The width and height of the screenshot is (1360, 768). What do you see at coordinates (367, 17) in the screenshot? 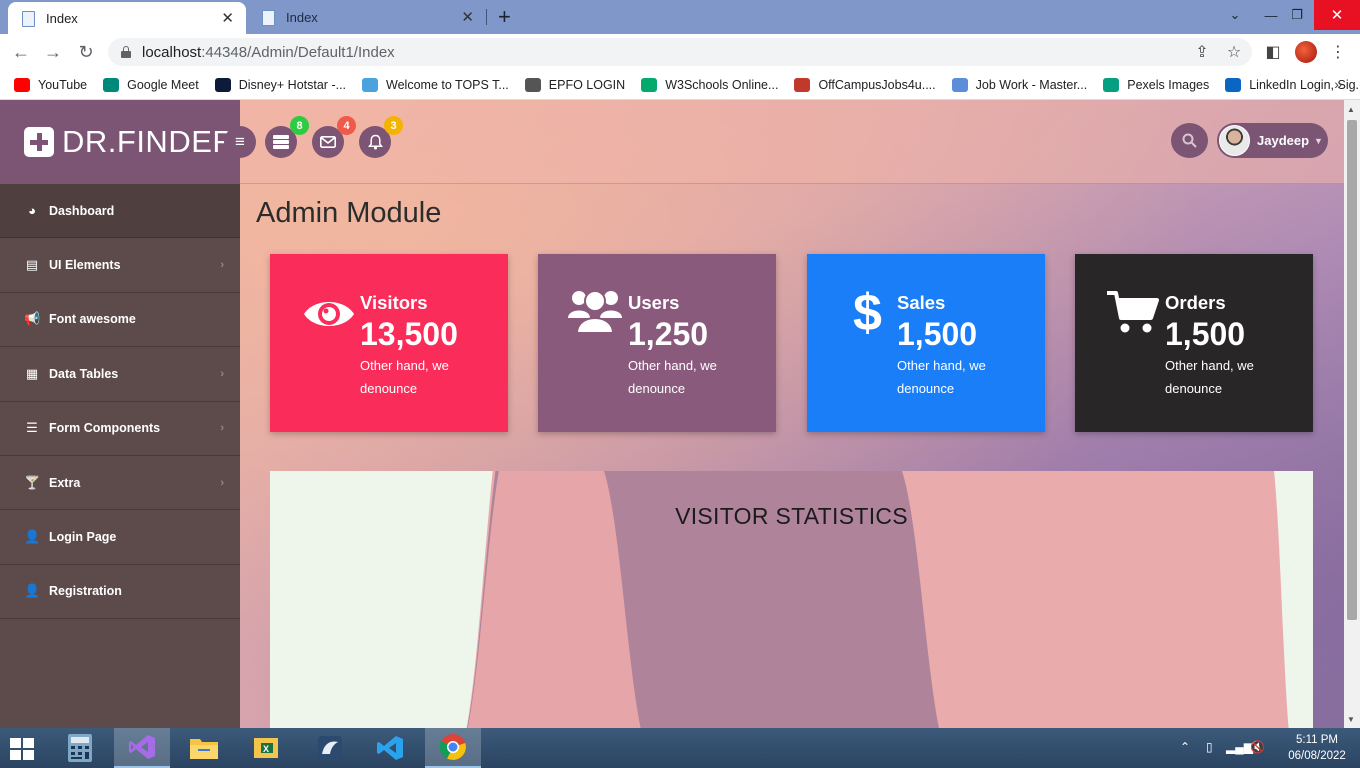
I see `browser-tab: Index ✕` at bounding box center [367, 17].